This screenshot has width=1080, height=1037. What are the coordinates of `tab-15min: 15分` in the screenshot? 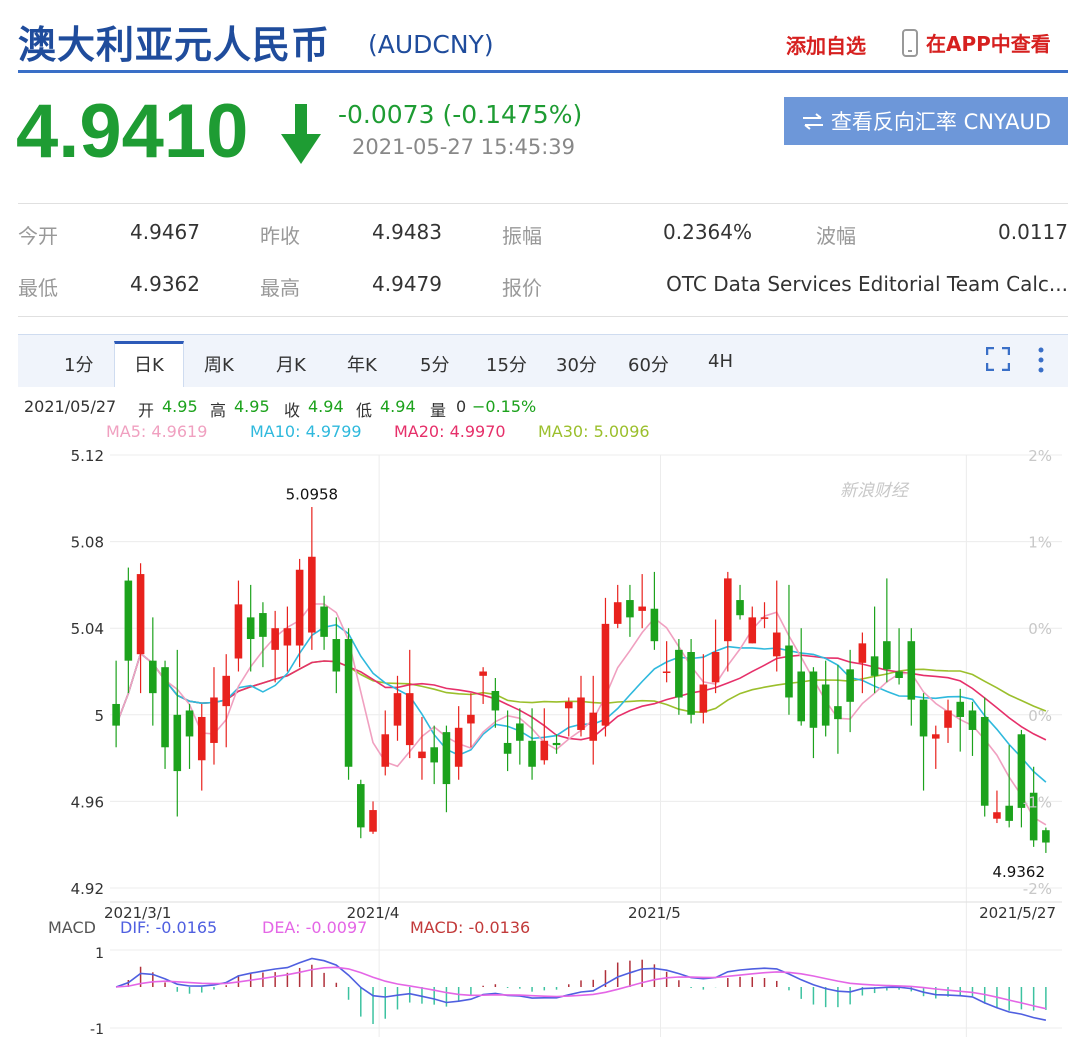 It's located at (506, 364).